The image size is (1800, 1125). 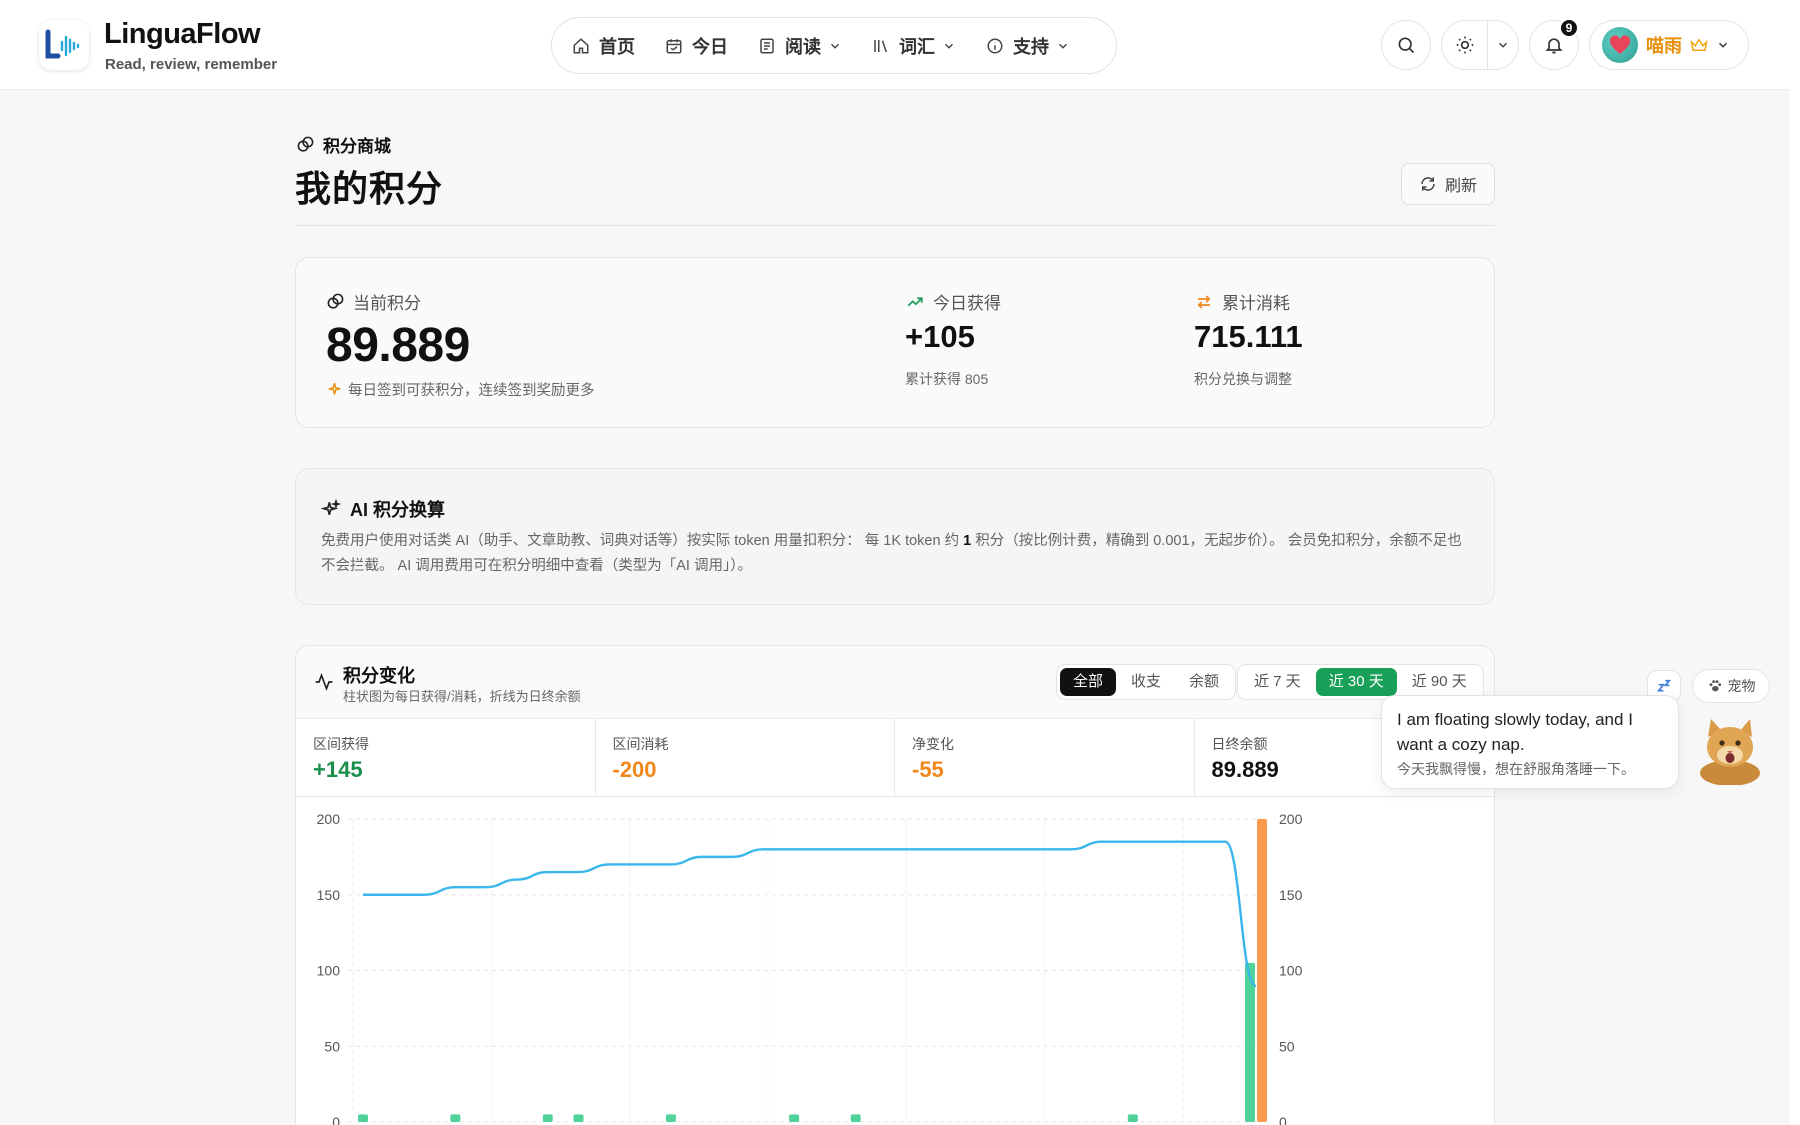 What do you see at coordinates (1715, 686) in the screenshot?
I see `paw-icon` at bounding box center [1715, 686].